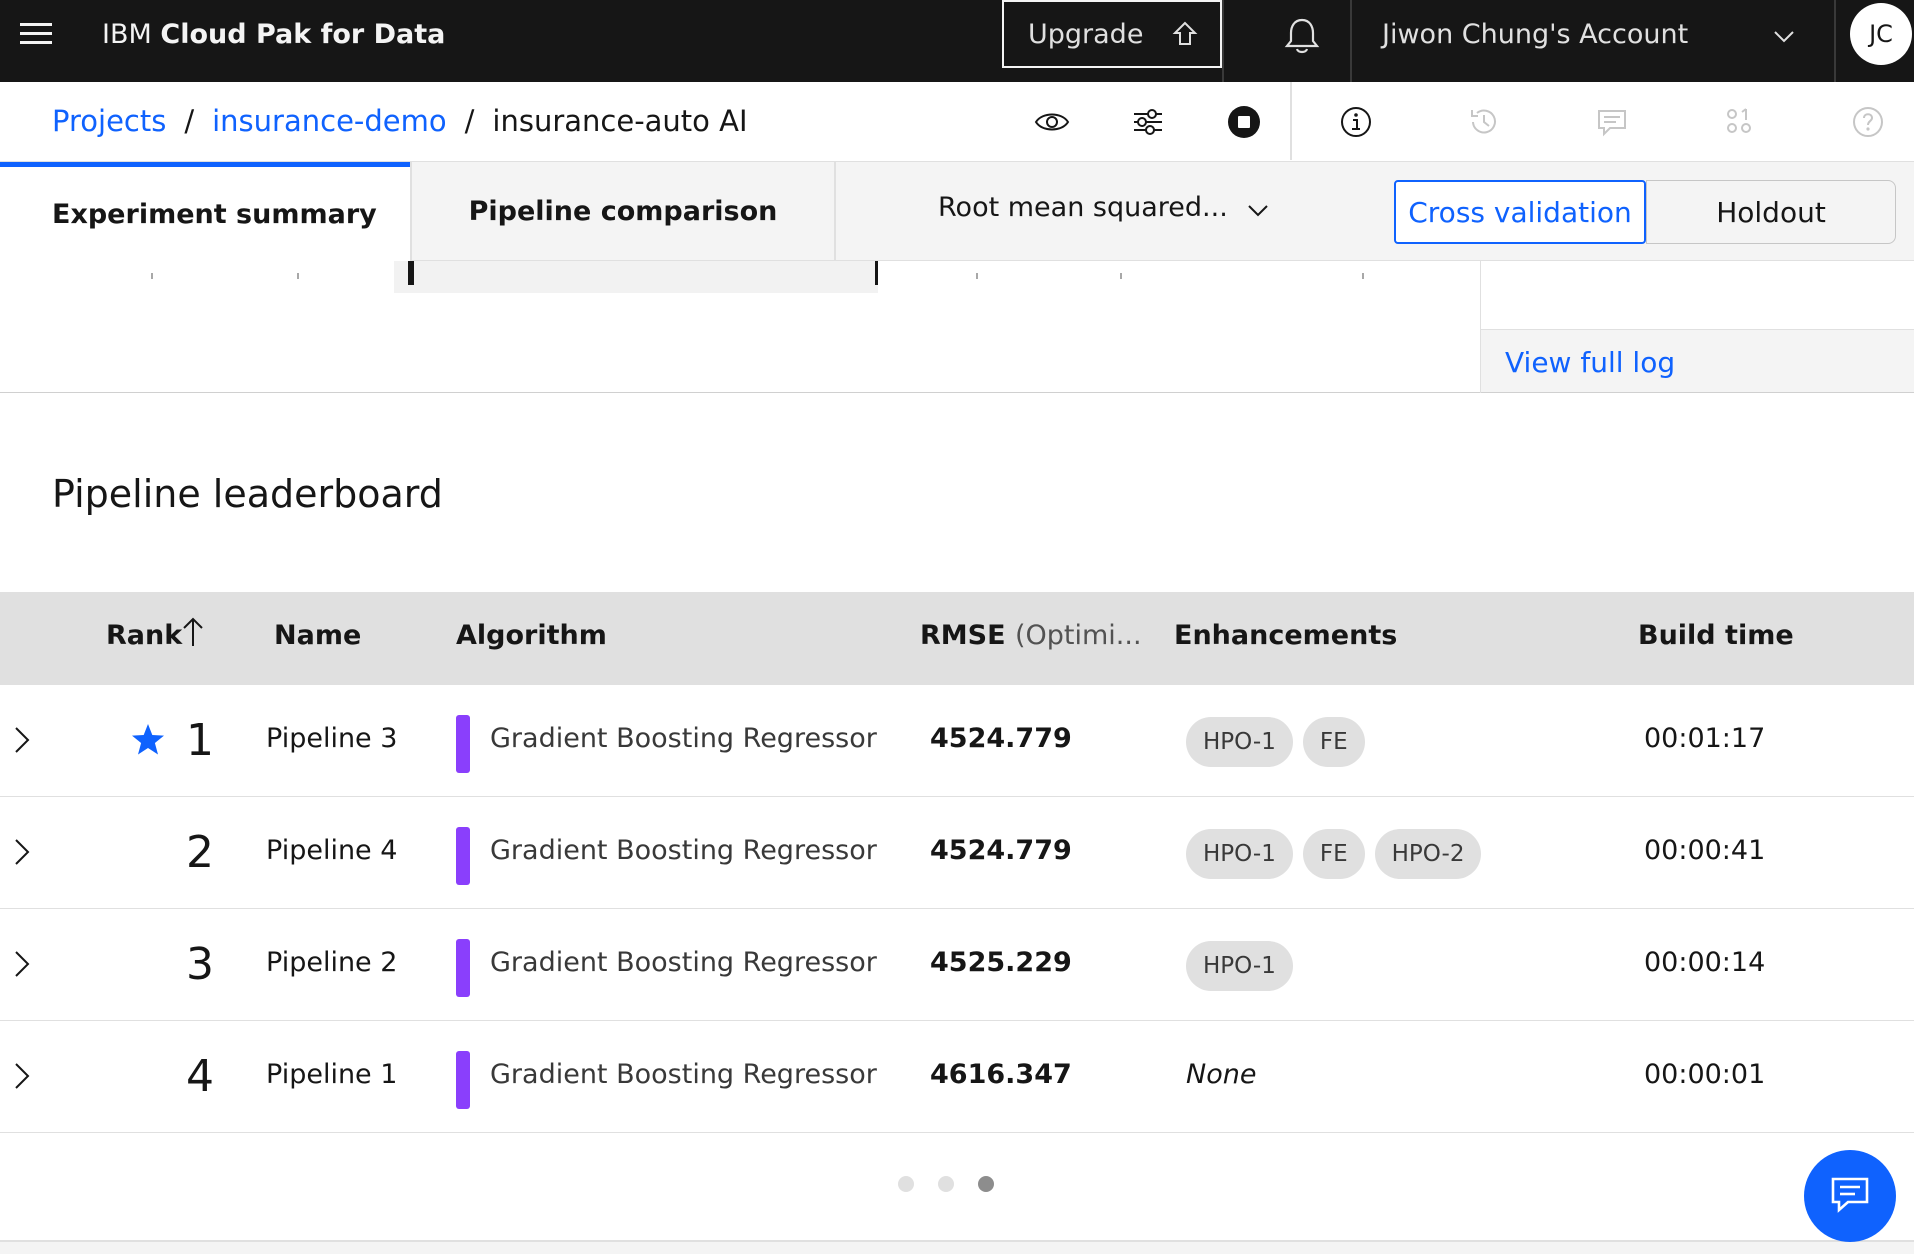 The width and height of the screenshot is (1914, 1254). What do you see at coordinates (193, 635) in the screenshot?
I see `sort-ascending-icon` at bounding box center [193, 635].